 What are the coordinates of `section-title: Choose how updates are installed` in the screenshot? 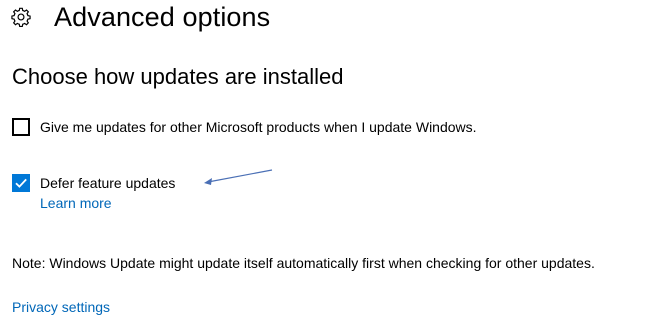 It's located at (178, 76).